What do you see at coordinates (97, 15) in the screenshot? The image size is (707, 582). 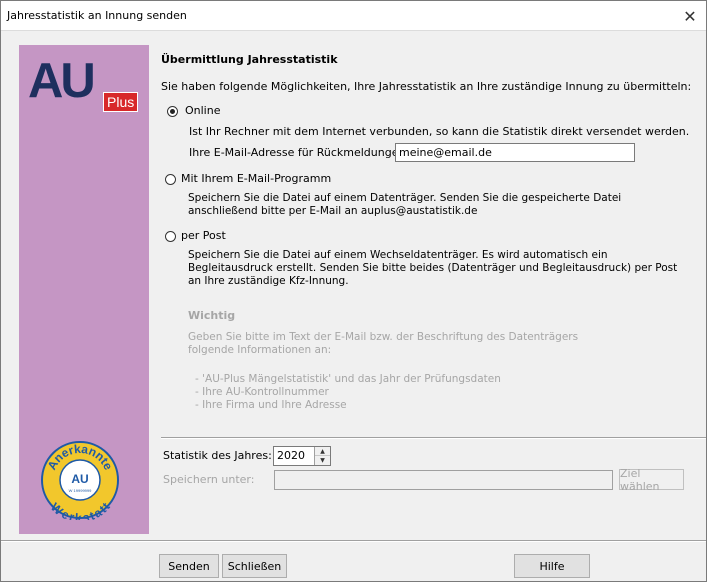 I see `window-title: Jahresstatistik an Innung senden` at bounding box center [97, 15].